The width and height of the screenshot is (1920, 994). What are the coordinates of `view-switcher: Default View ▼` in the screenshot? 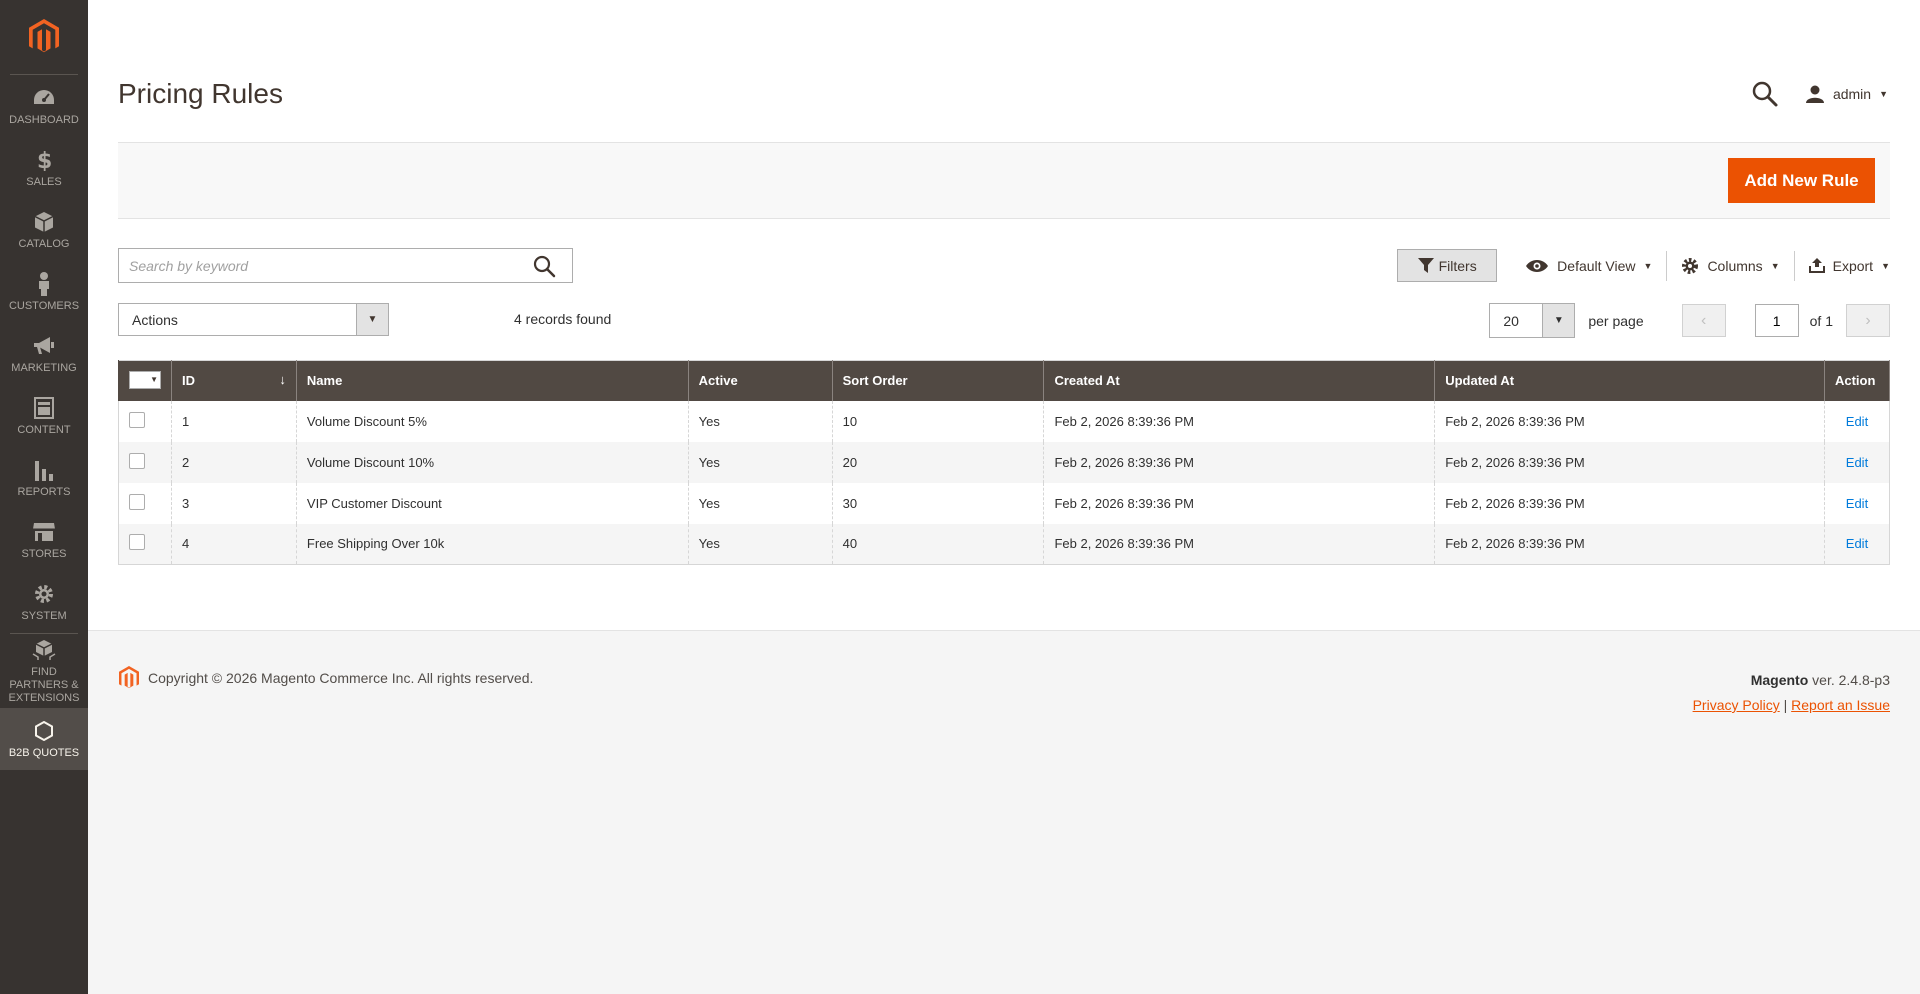 It's located at (1588, 265).